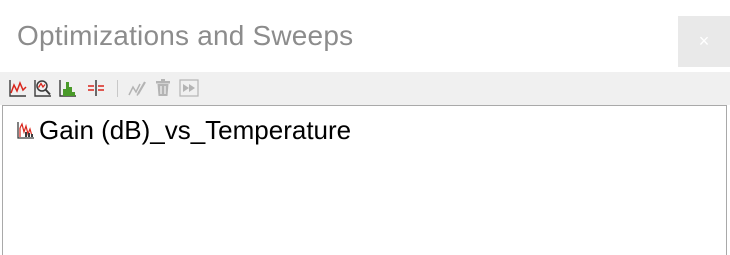 The image size is (730, 255). What do you see at coordinates (185, 35) in the screenshot?
I see `panel-title: Optimizations and Sweeps` at bounding box center [185, 35].